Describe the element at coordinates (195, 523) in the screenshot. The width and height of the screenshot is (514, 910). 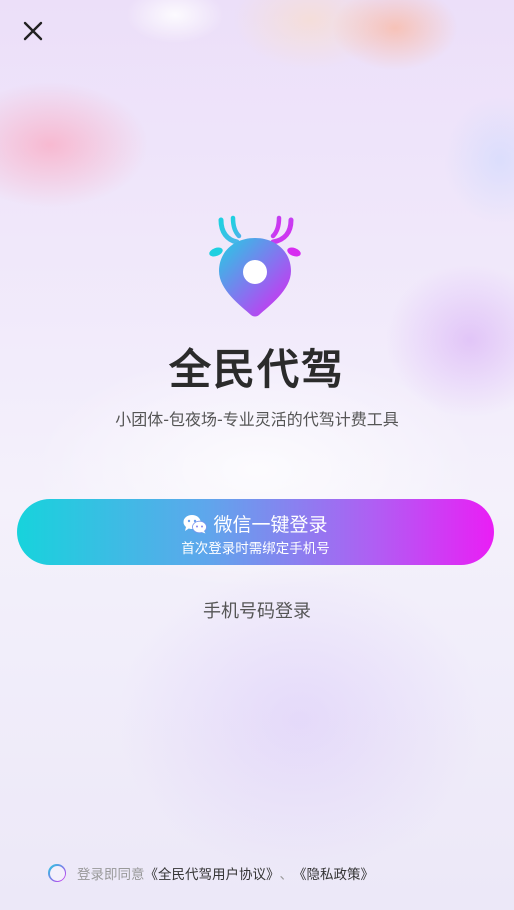
I see `wechat-icon` at that location.